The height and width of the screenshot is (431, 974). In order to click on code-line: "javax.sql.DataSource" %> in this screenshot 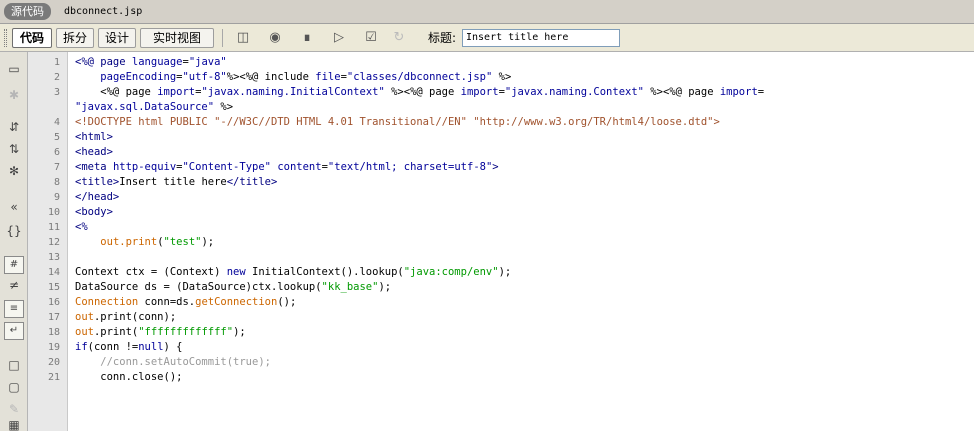, I will do `click(154, 107)`.